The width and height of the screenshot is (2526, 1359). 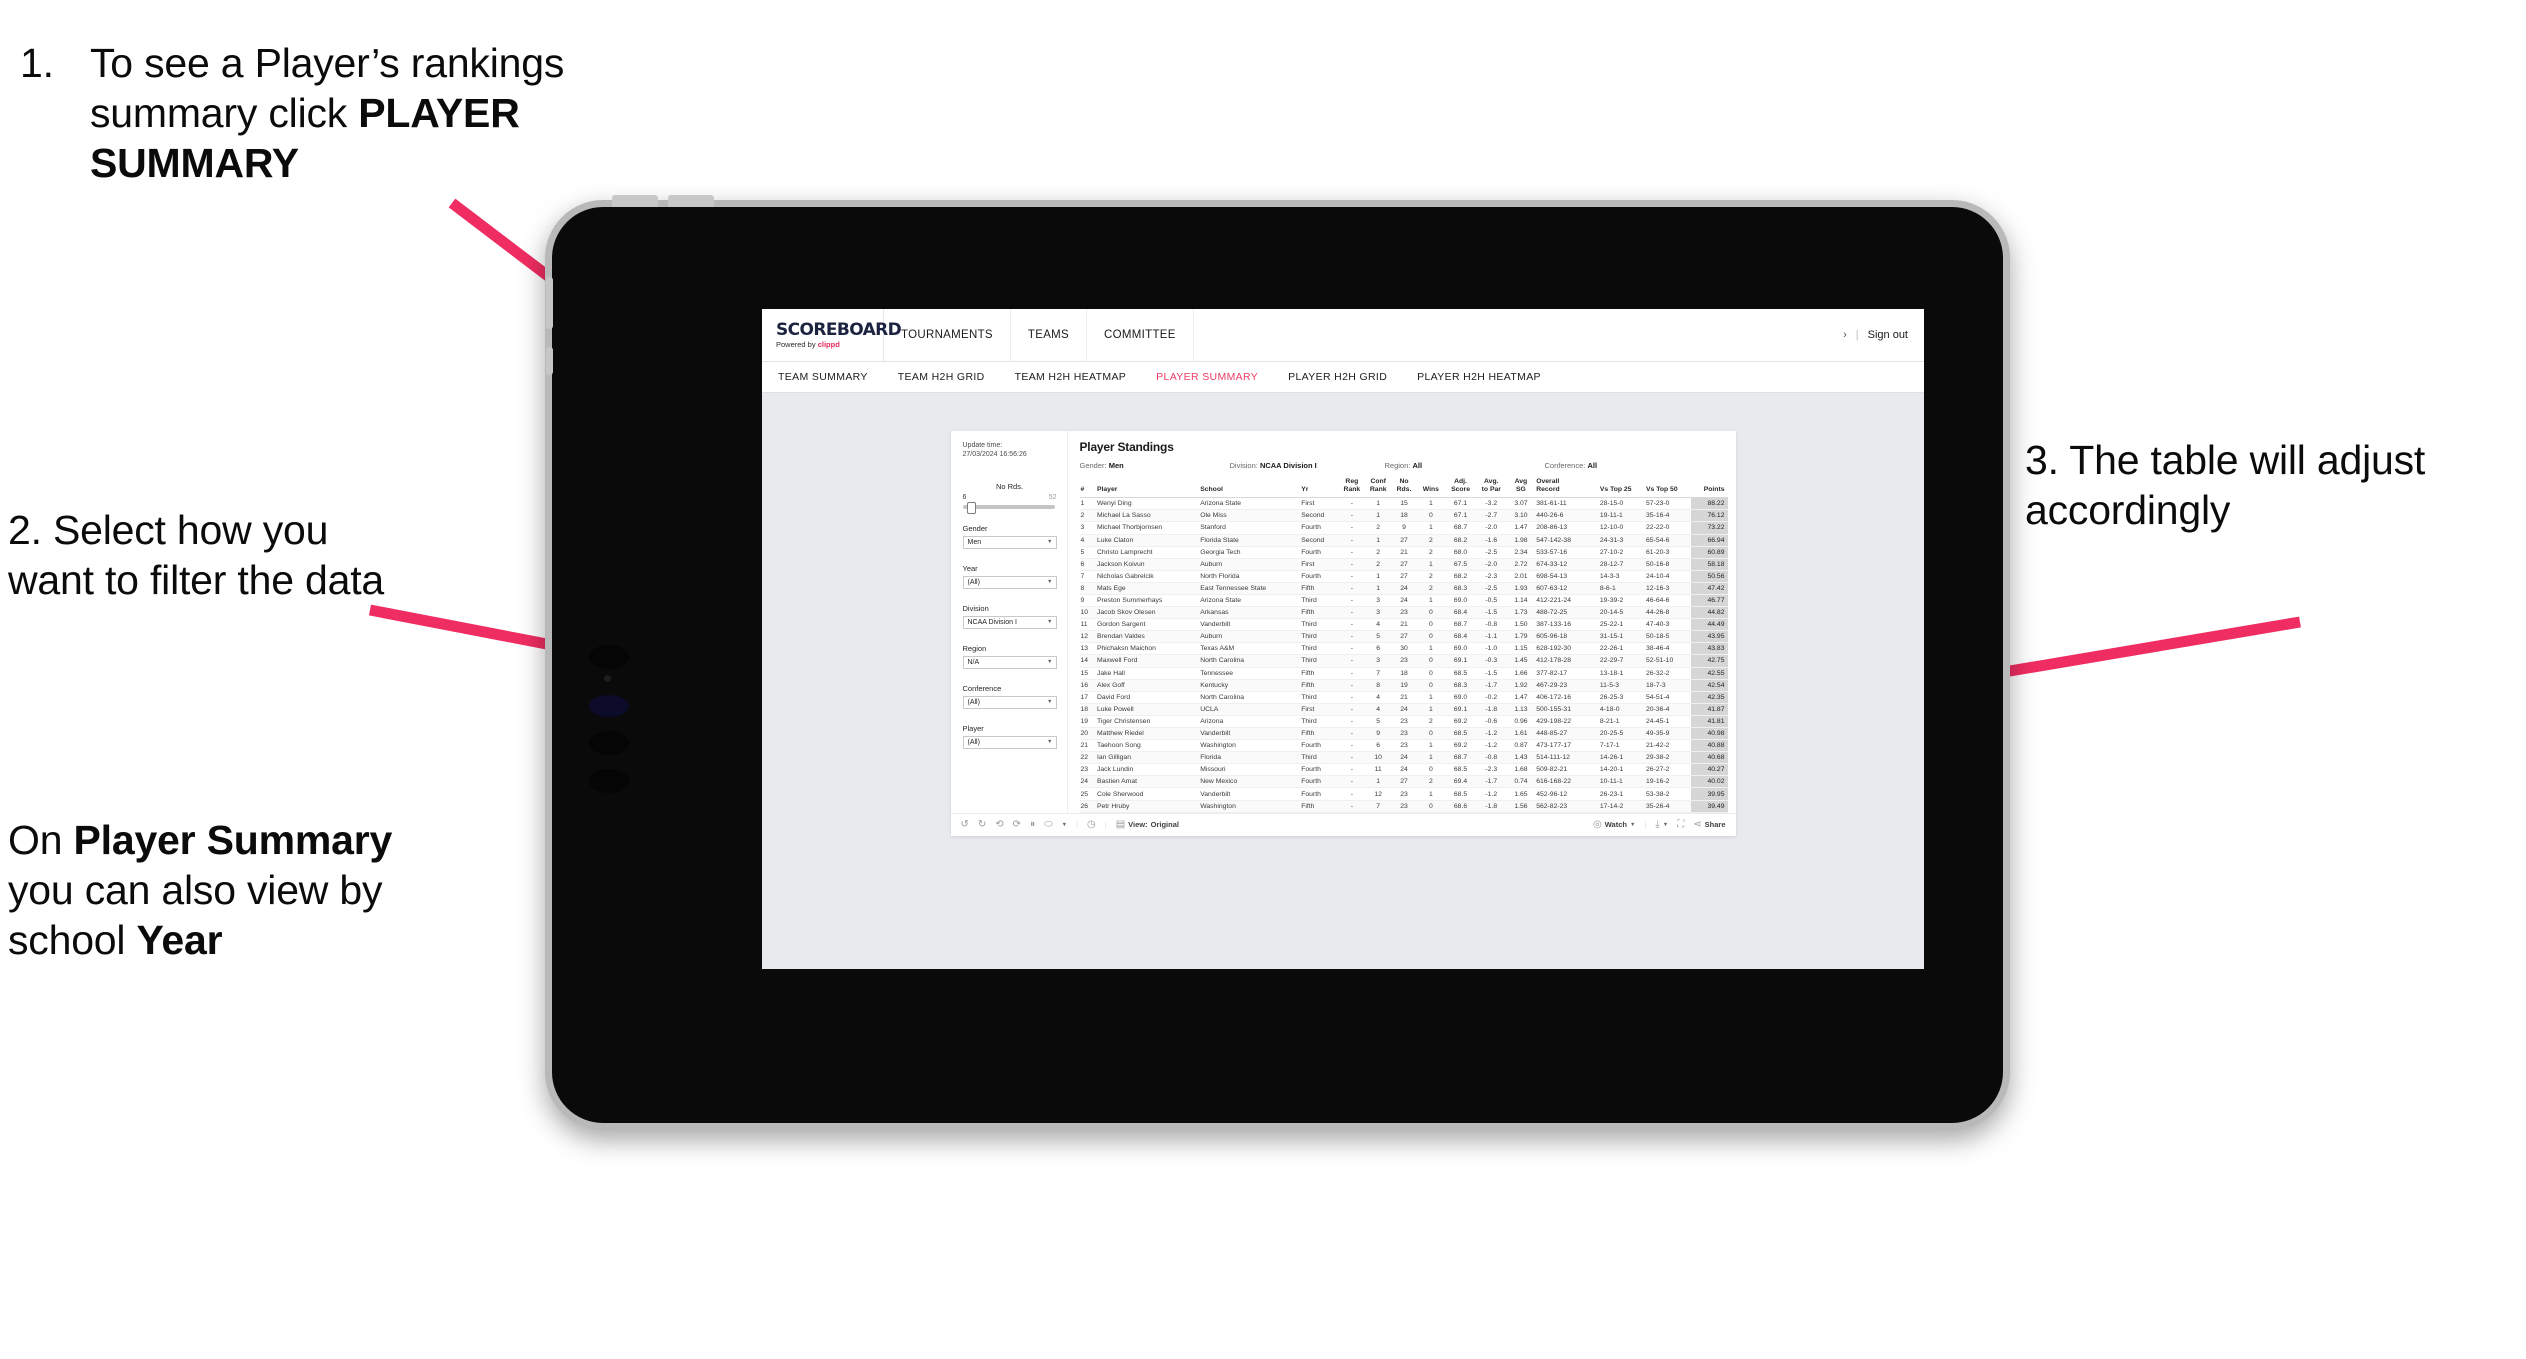 I want to click on col-header-adj: Adj. Score, so click(x=1460, y=488).